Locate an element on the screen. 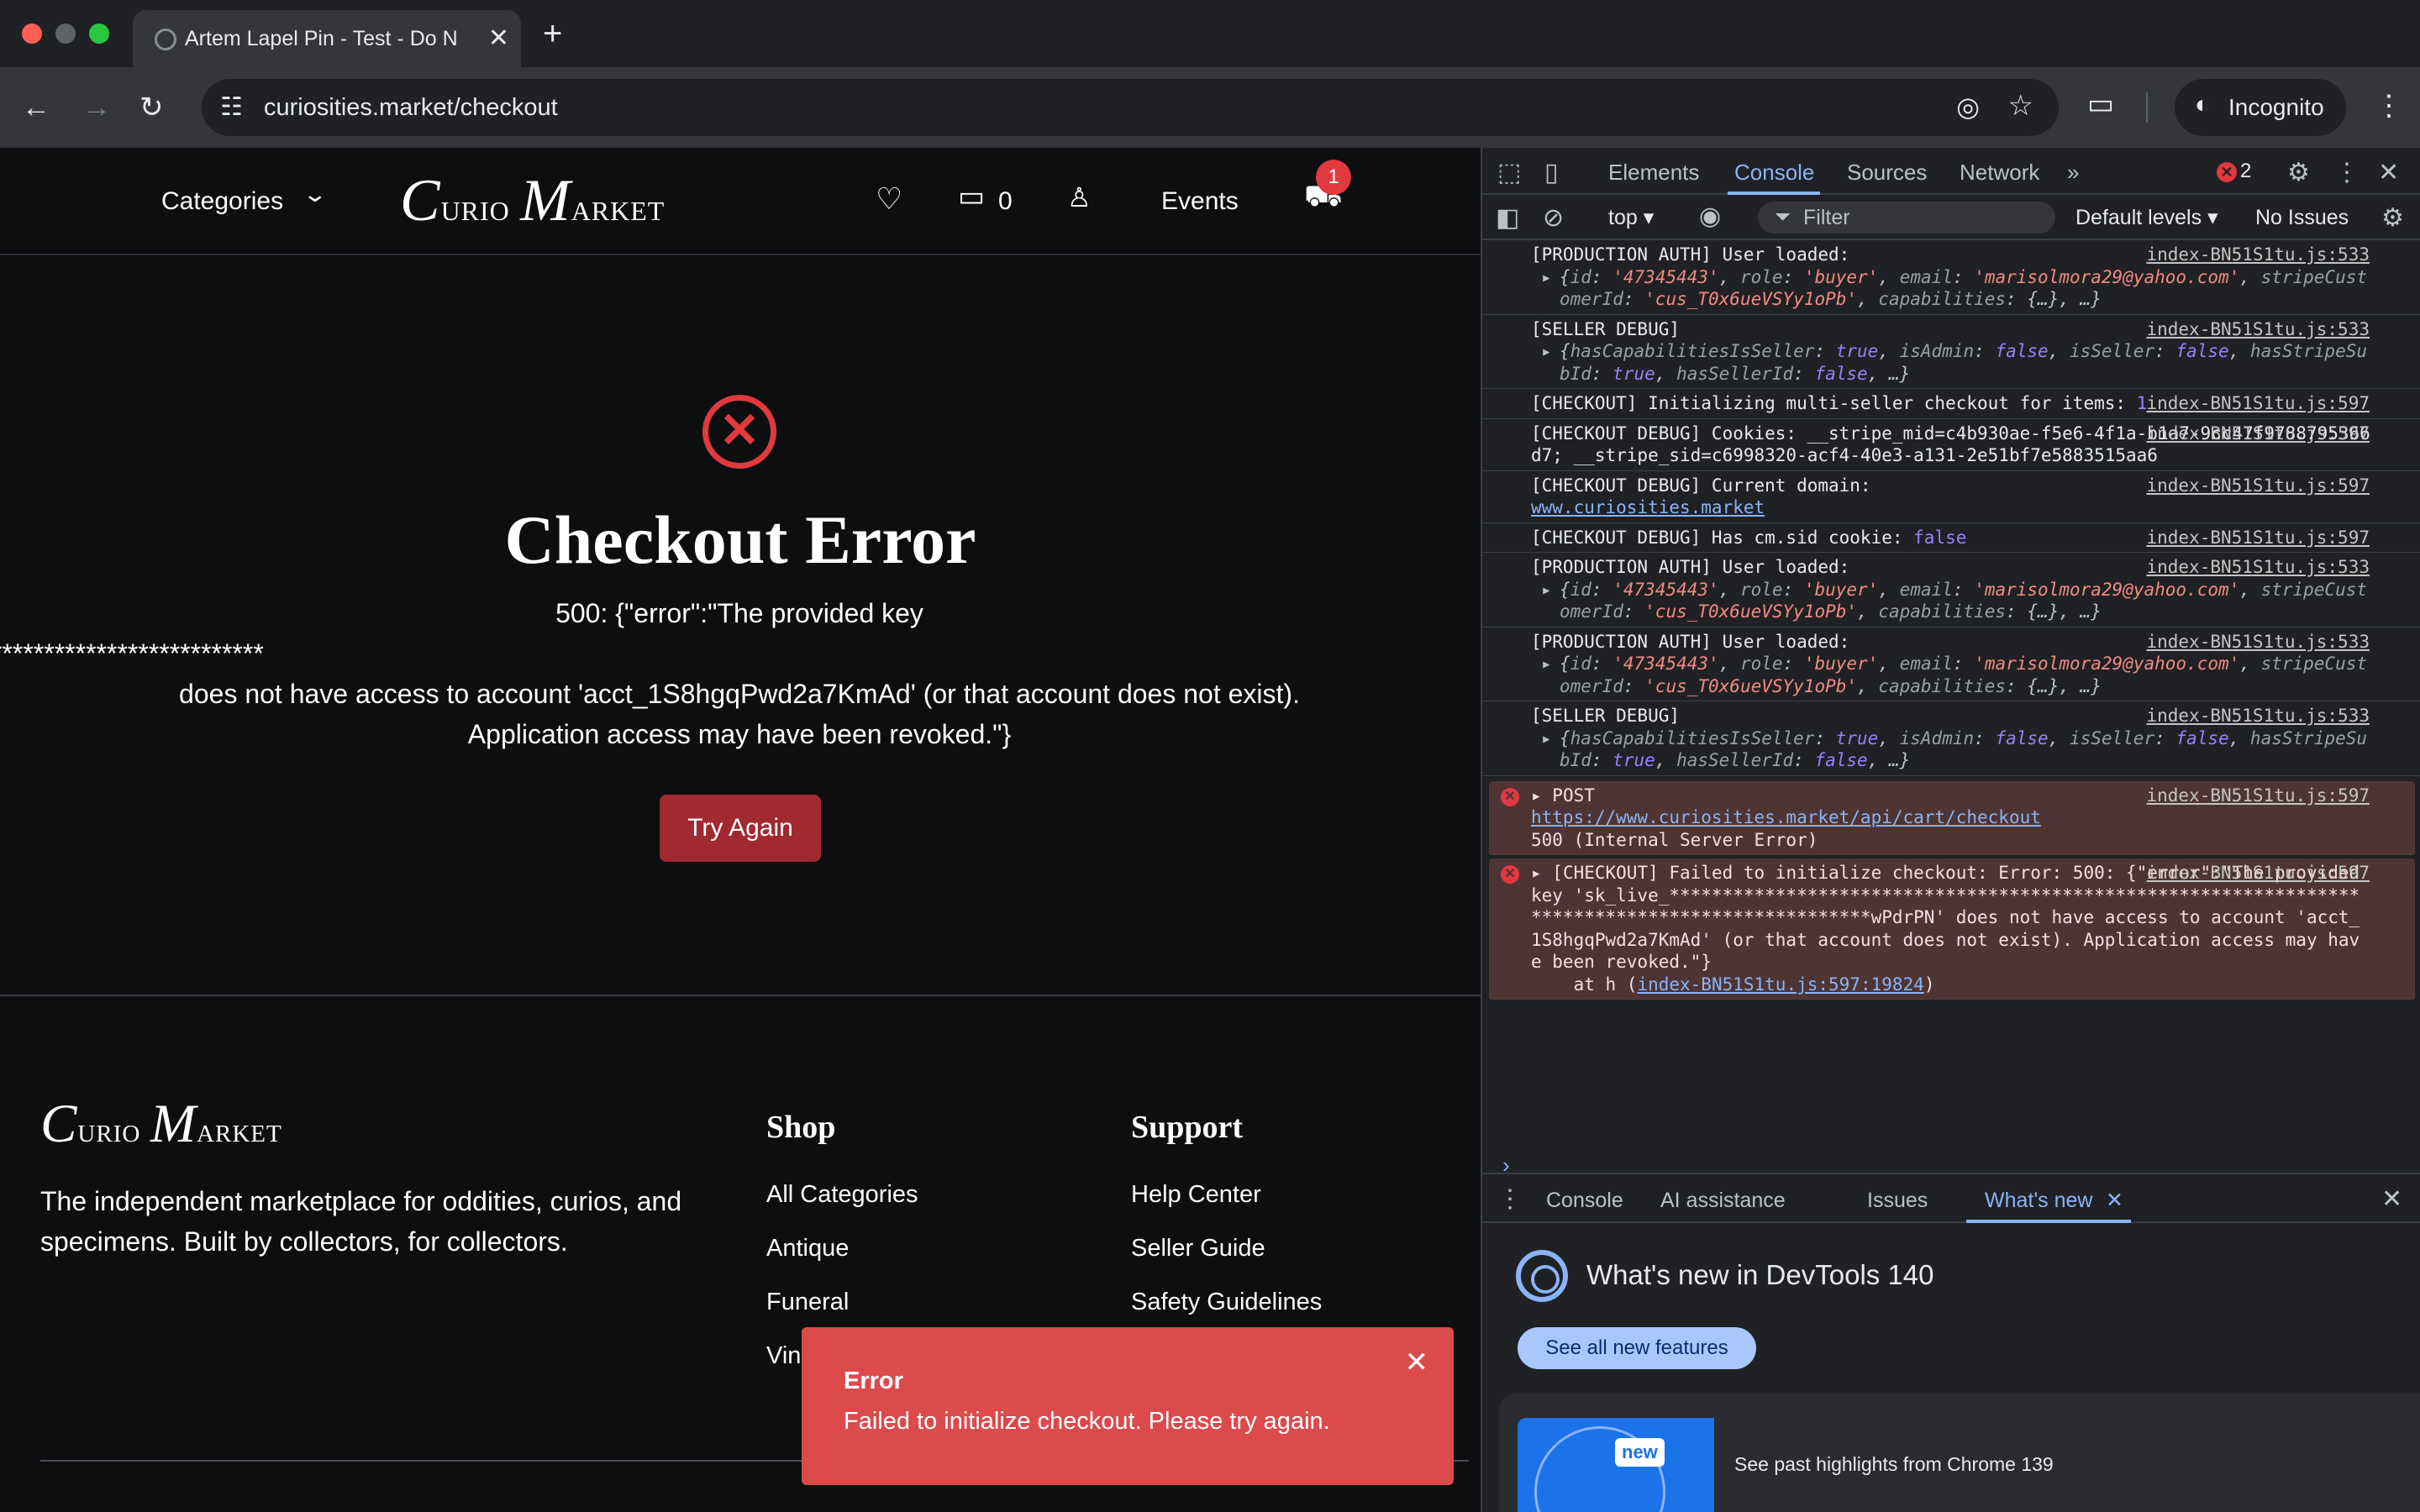 This screenshot has width=2420, height=1512. error-title: Checkout Error is located at coordinates (740, 539).